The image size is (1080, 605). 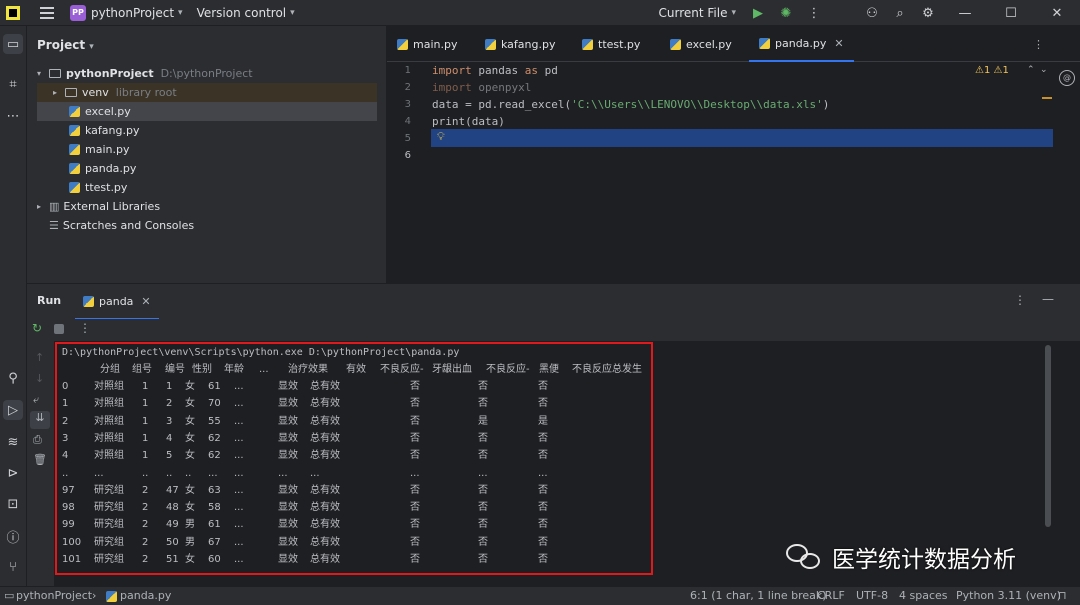 What do you see at coordinates (553, 301) in the screenshot?
I see `run-panel-header: Run panda ✕ ⋮ —` at bounding box center [553, 301].